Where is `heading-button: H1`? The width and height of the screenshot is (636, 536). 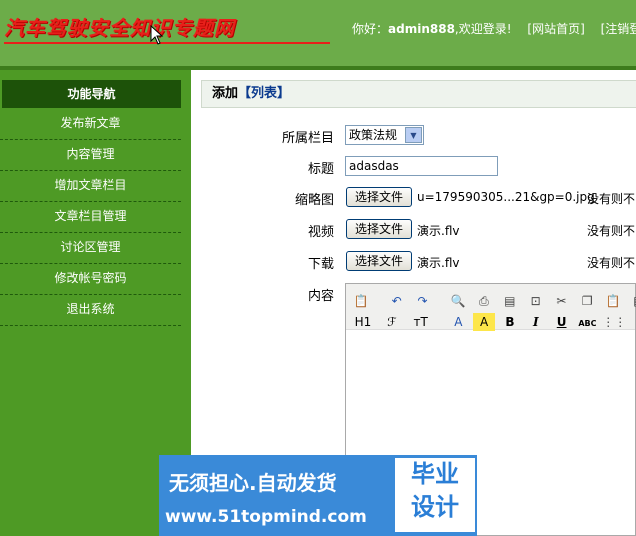
heading-button: H1 is located at coordinates (363, 322).